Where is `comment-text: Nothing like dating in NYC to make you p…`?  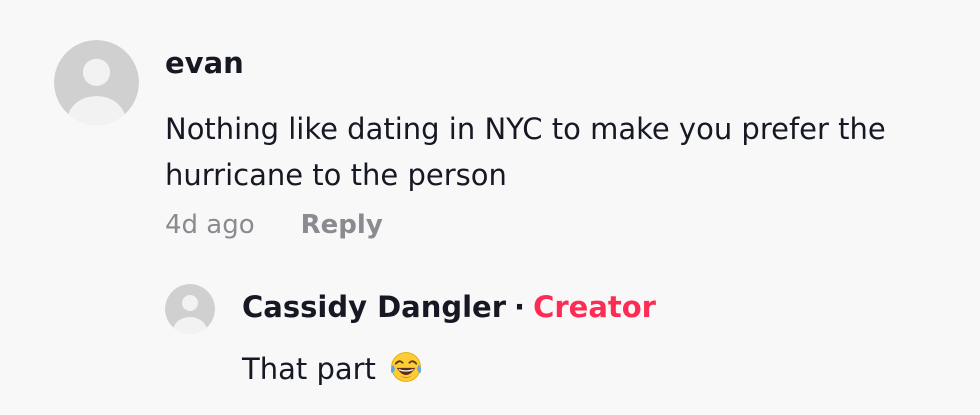 comment-text: Nothing like dating in NYC to make you p… is located at coordinates (525, 152).